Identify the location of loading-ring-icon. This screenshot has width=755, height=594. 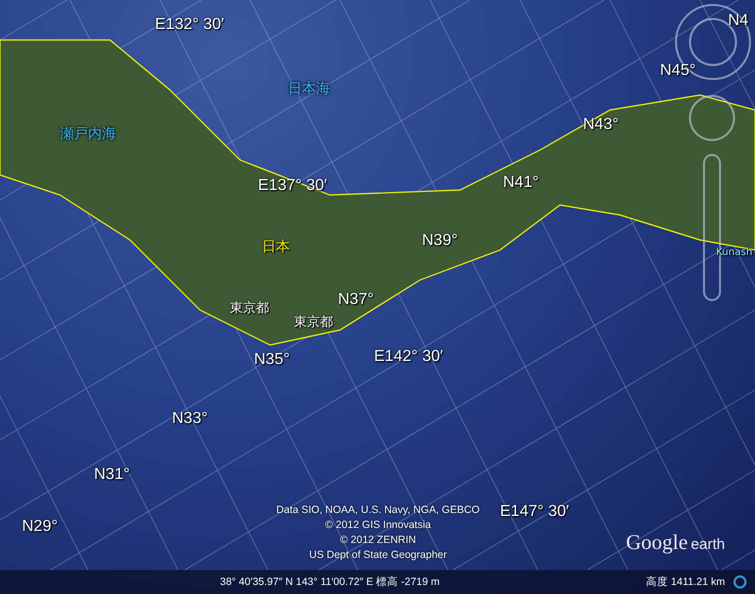
(740, 582).